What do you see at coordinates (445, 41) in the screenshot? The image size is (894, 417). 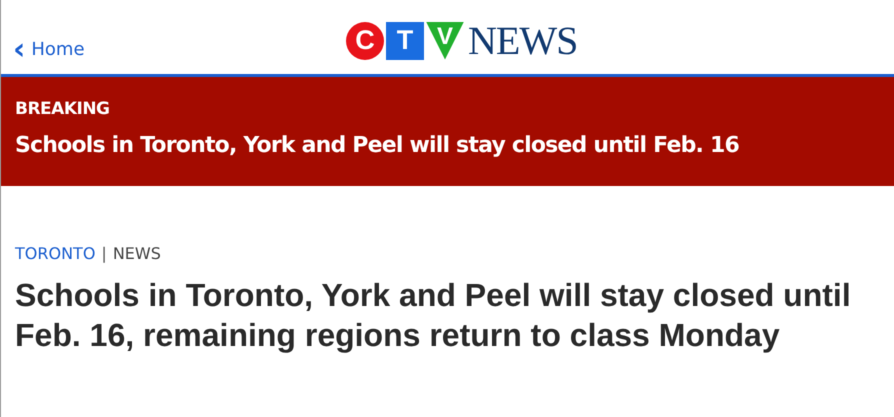 I see `logo-letter: V` at bounding box center [445, 41].